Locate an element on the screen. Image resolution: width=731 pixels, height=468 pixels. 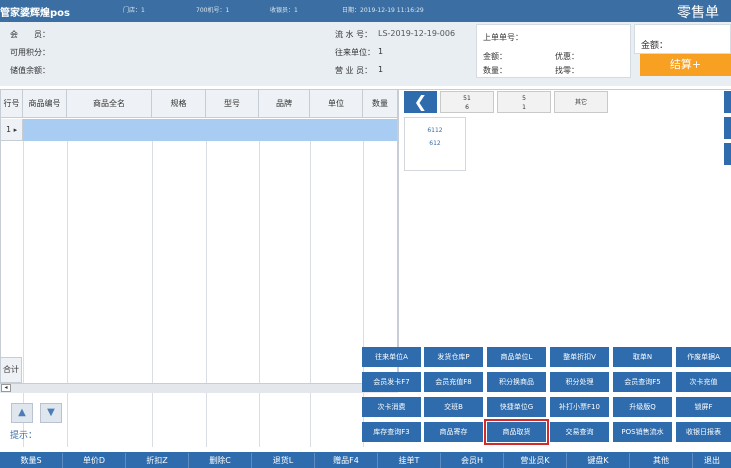
serial-label: 流 水 号： is located at coordinates (354, 34).